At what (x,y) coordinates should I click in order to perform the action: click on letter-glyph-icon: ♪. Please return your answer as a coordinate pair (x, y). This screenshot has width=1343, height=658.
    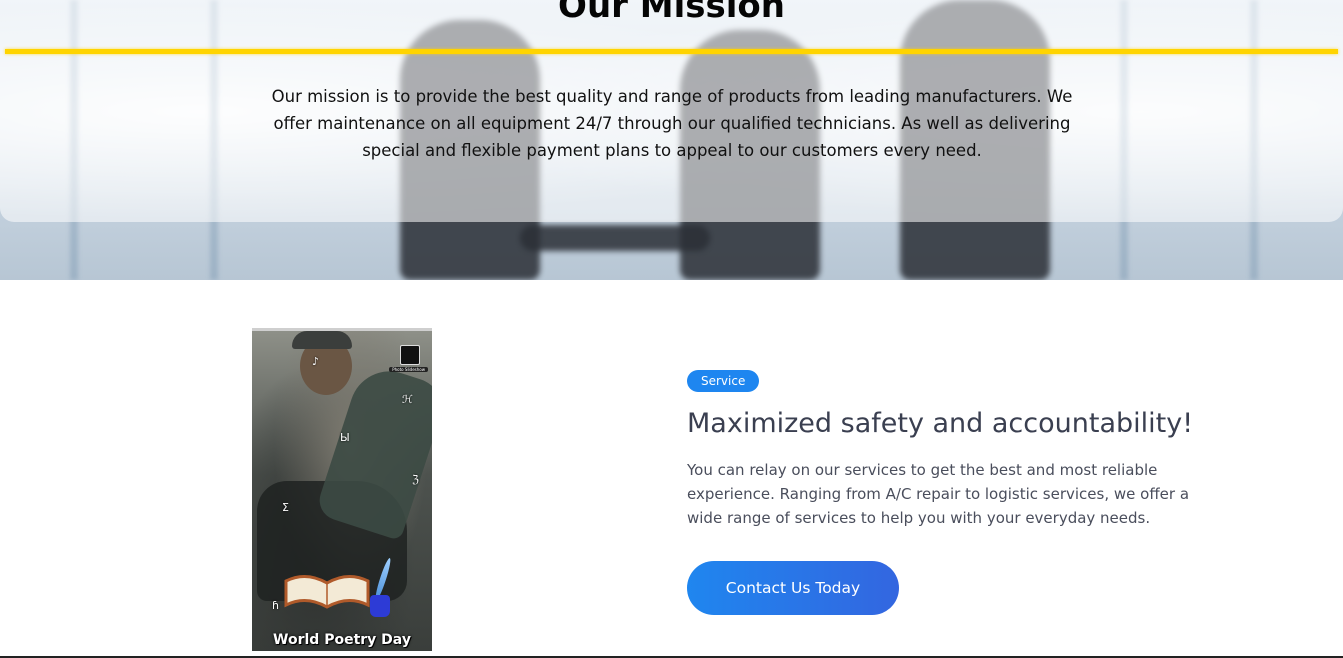
    Looking at the image, I should click on (316, 361).